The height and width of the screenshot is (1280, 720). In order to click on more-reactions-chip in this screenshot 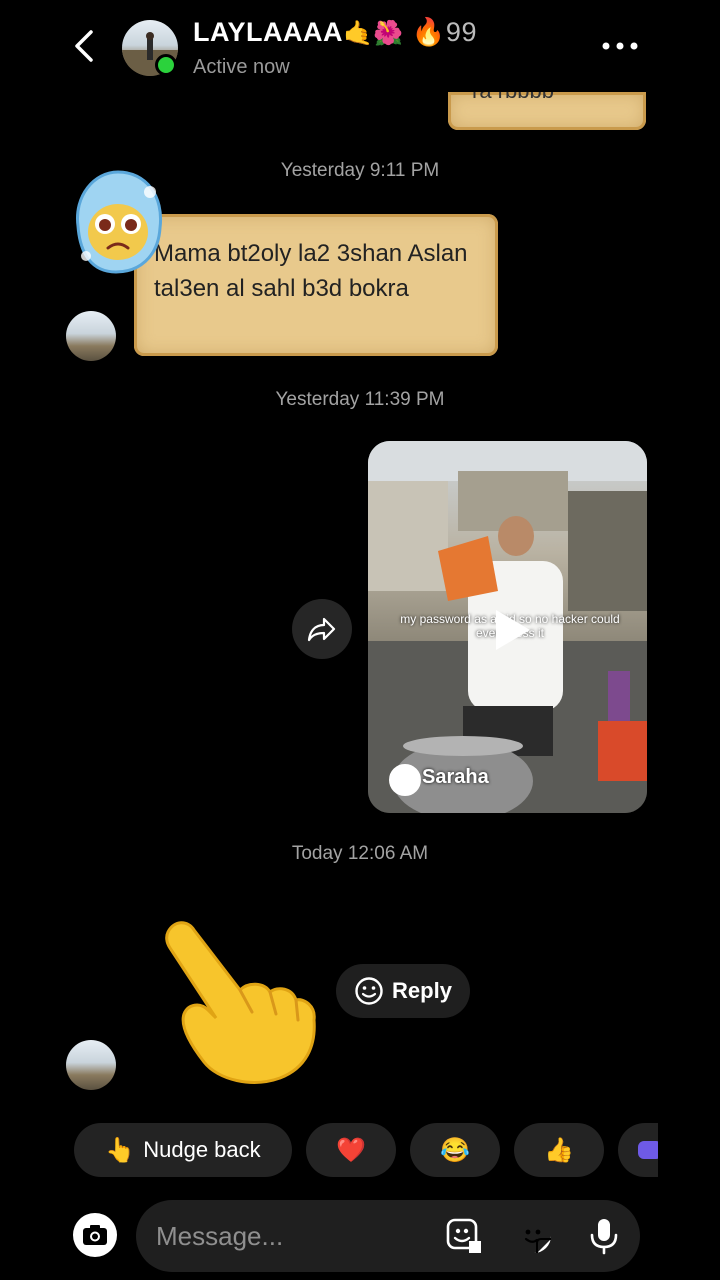, I will do `click(638, 1150)`.